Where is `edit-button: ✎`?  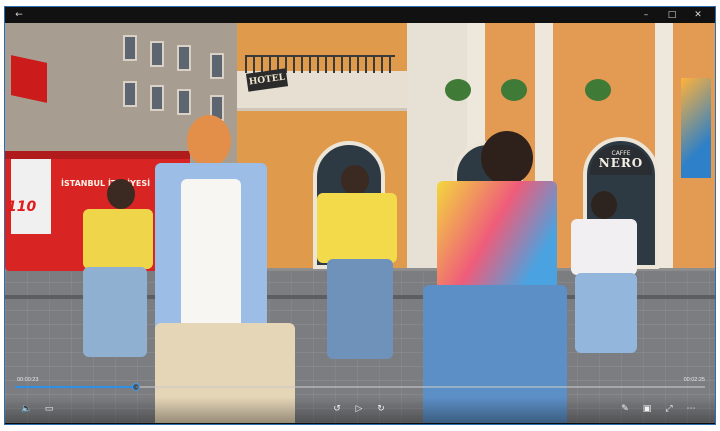 edit-button: ✎ is located at coordinates (625, 409).